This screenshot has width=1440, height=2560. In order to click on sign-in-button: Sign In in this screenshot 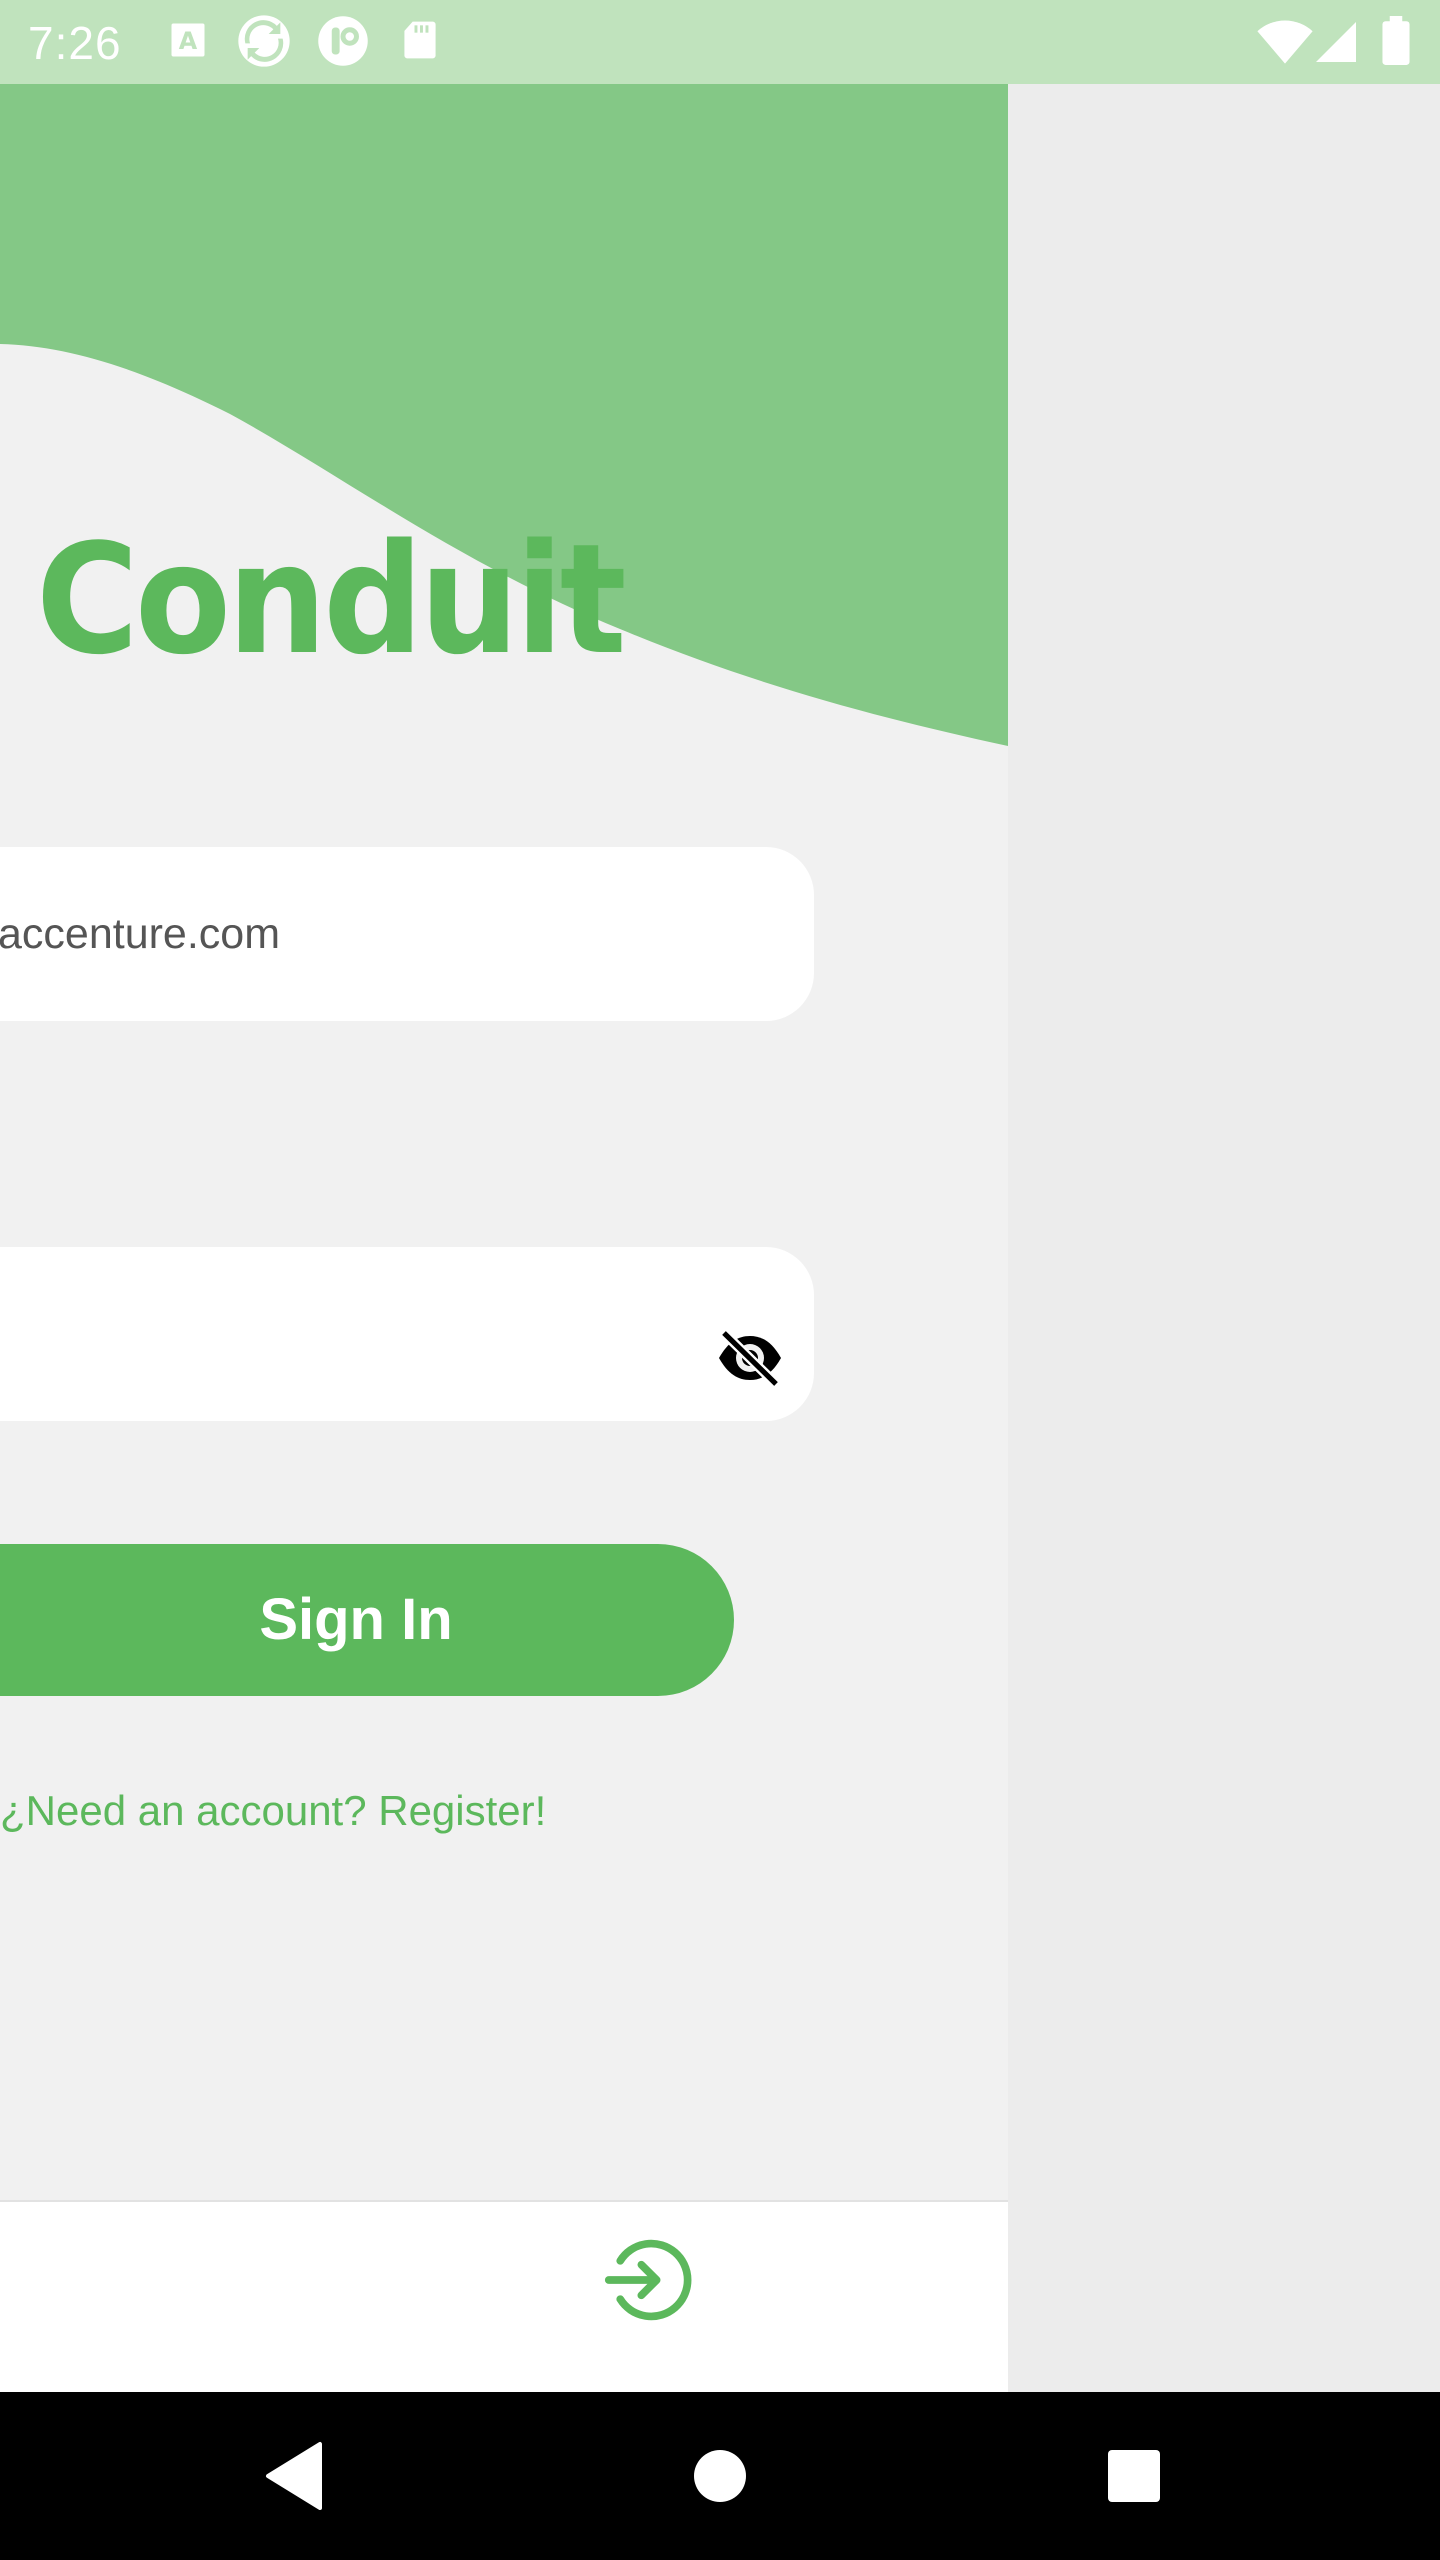, I will do `click(367, 1620)`.